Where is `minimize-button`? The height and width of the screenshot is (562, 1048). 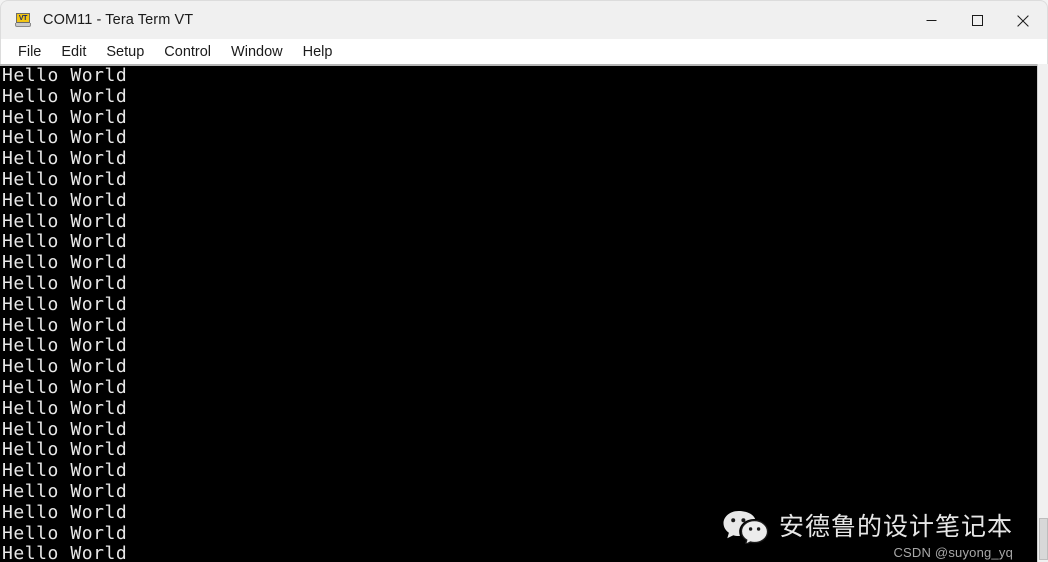
minimize-button is located at coordinates (931, 20).